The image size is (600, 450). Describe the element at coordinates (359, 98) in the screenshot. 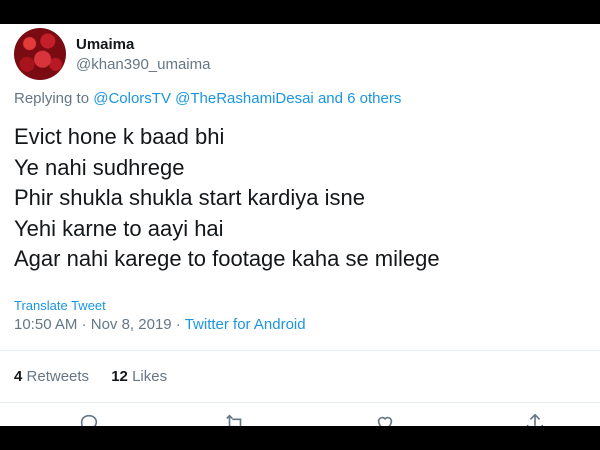

I see `mention-others: and 6 others` at that location.